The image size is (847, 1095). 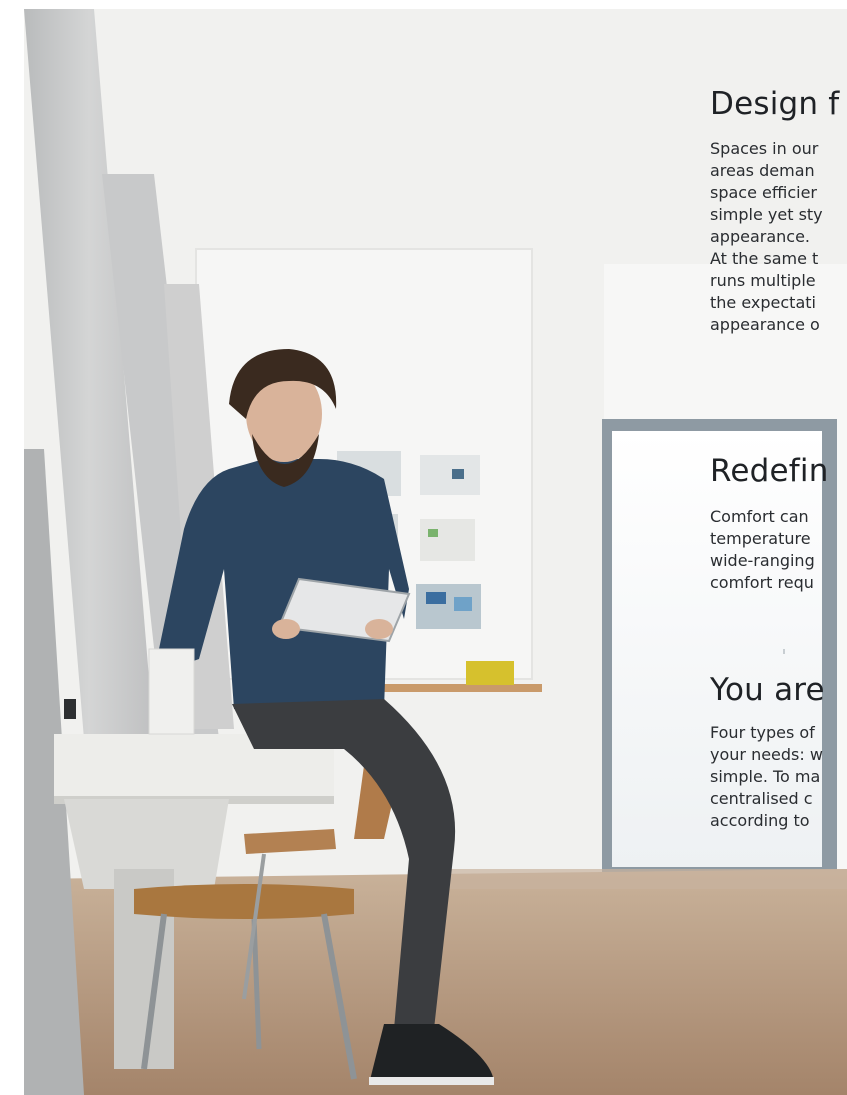 I want to click on text-line: centralised c, so click(x=761, y=798).